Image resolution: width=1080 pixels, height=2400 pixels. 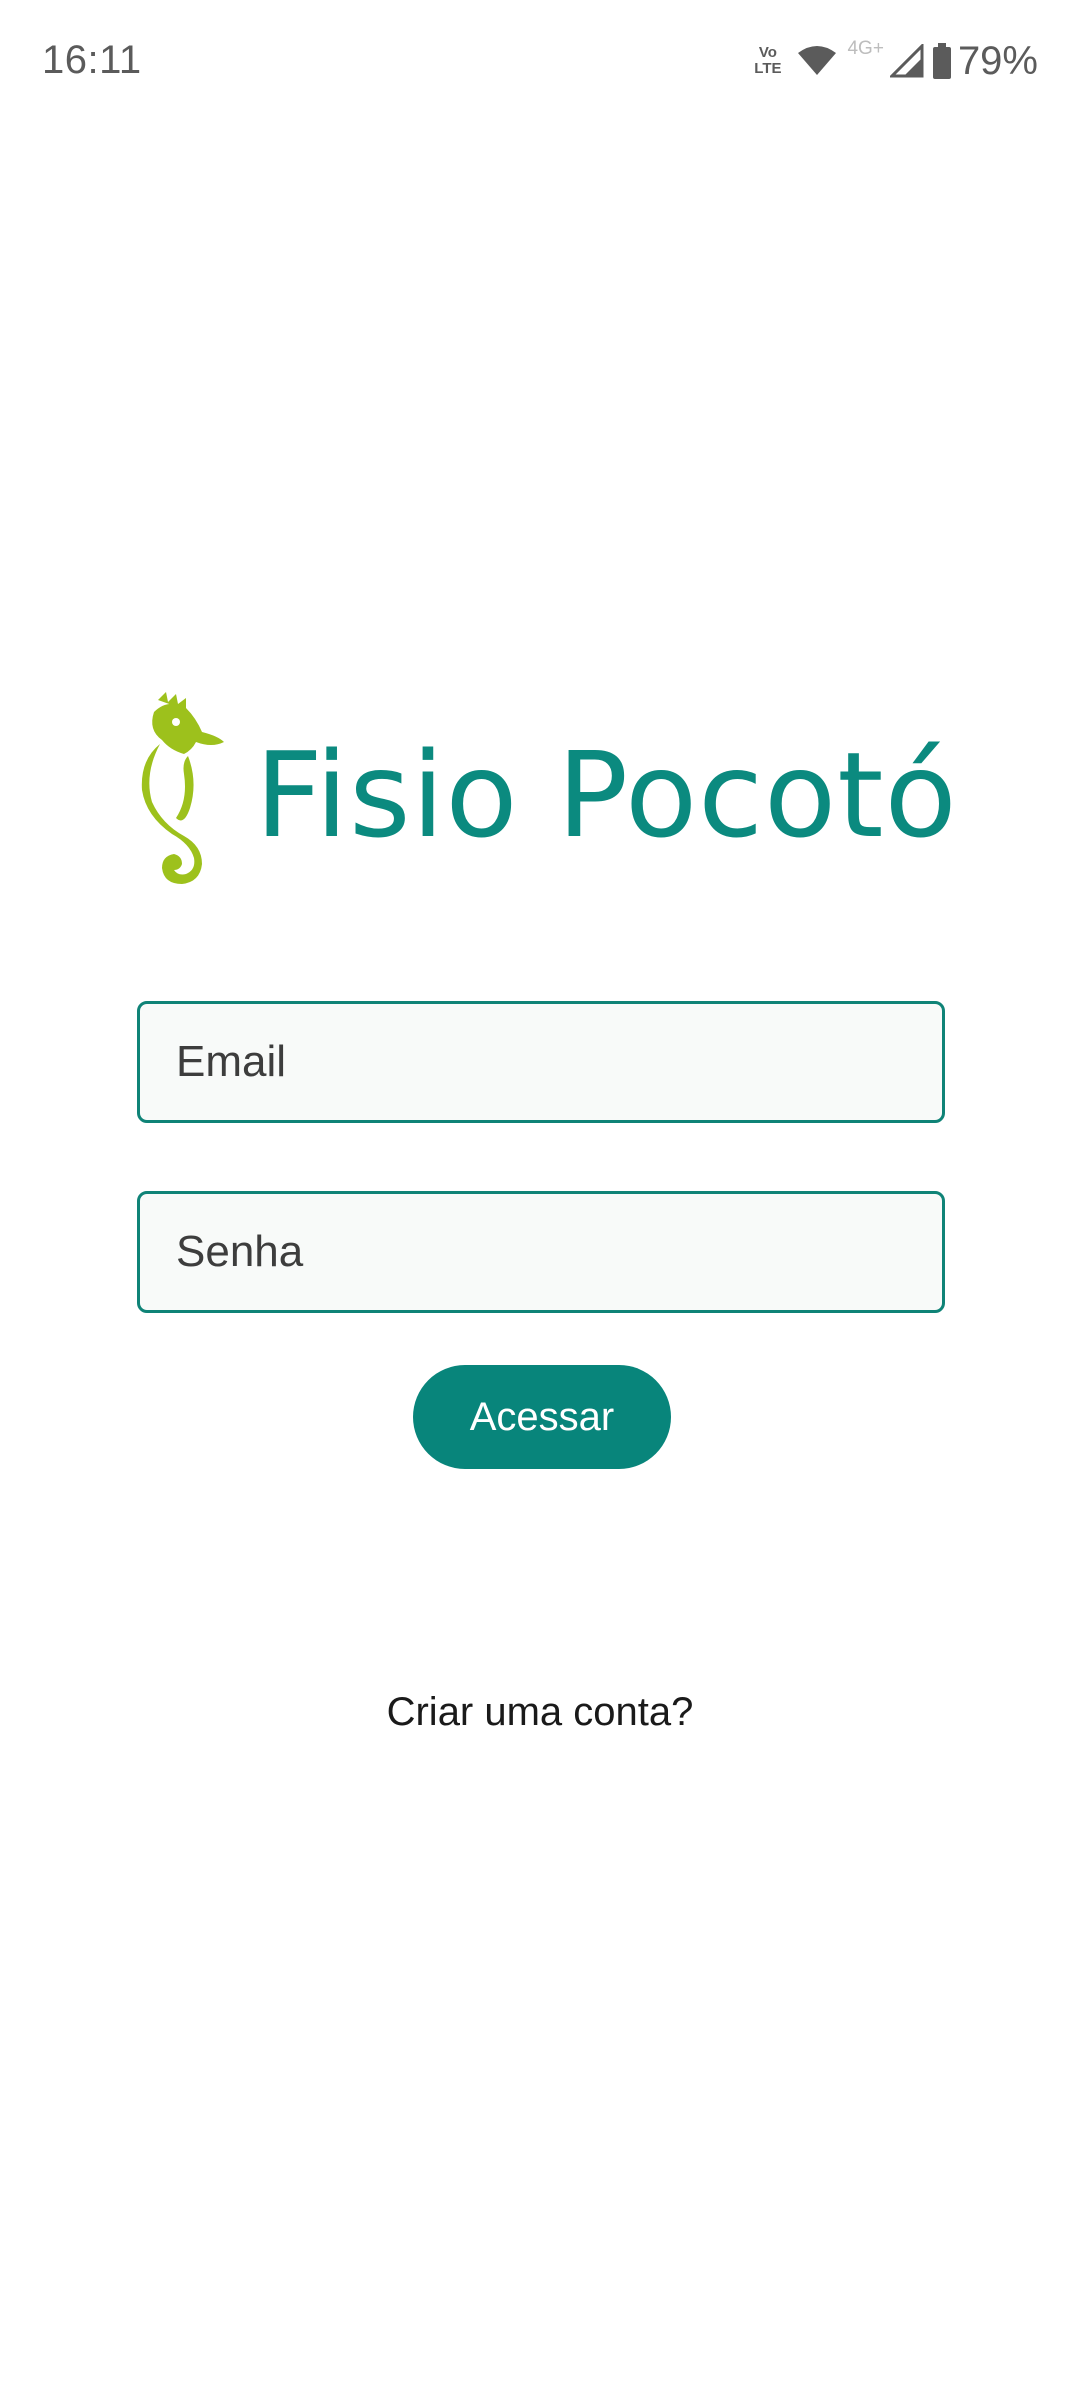 I want to click on app-logo-text: Fisio Pocotó, so click(x=606, y=795).